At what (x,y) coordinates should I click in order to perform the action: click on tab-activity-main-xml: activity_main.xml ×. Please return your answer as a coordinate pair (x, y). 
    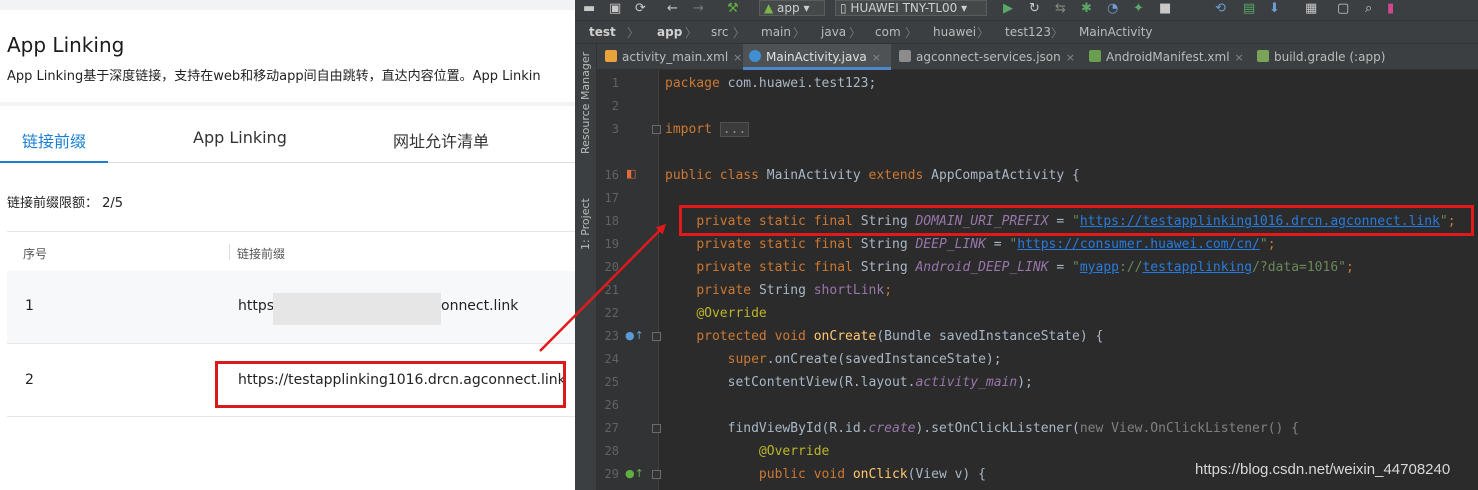
    Looking at the image, I should click on (670, 57).